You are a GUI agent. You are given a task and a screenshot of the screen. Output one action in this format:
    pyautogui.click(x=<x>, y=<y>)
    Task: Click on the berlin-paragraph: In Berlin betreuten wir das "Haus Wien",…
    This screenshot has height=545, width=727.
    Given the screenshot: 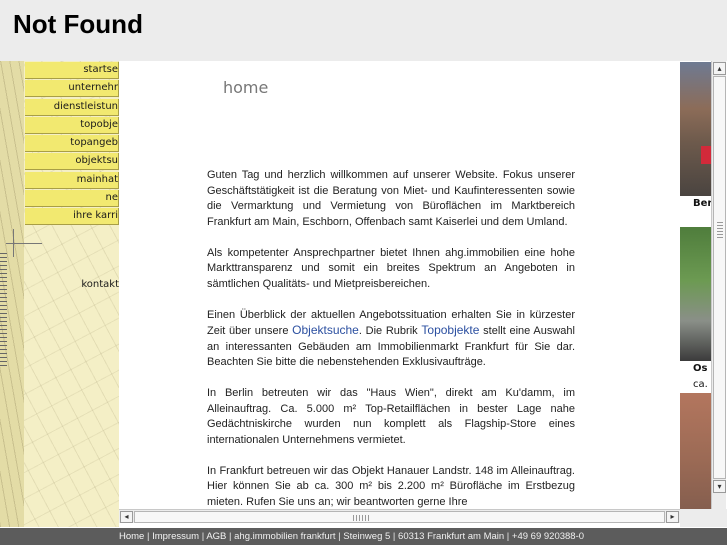 What is the action you would take?
    pyautogui.click(x=391, y=416)
    